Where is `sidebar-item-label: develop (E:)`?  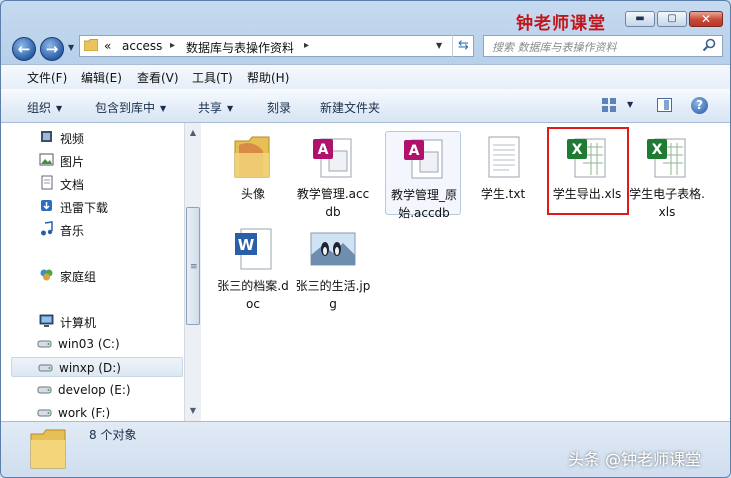 sidebar-item-label: develop (E:) is located at coordinates (94, 390).